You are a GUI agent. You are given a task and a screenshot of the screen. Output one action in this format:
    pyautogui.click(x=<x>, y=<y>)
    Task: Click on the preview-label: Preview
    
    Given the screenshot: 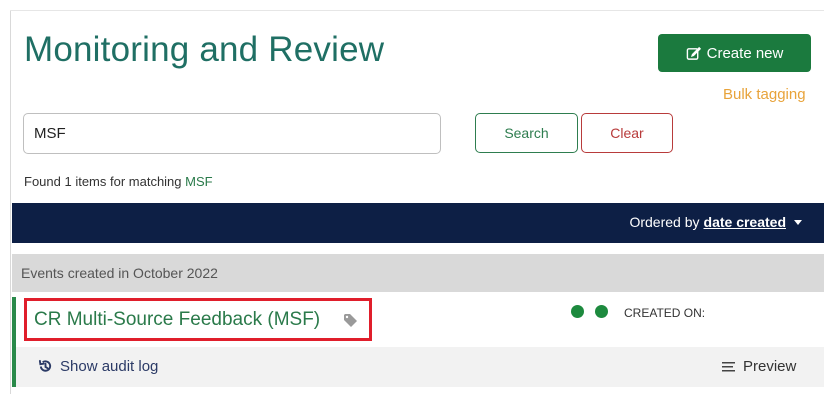 What is the action you would take?
    pyautogui.click(x=770, y=366)
    